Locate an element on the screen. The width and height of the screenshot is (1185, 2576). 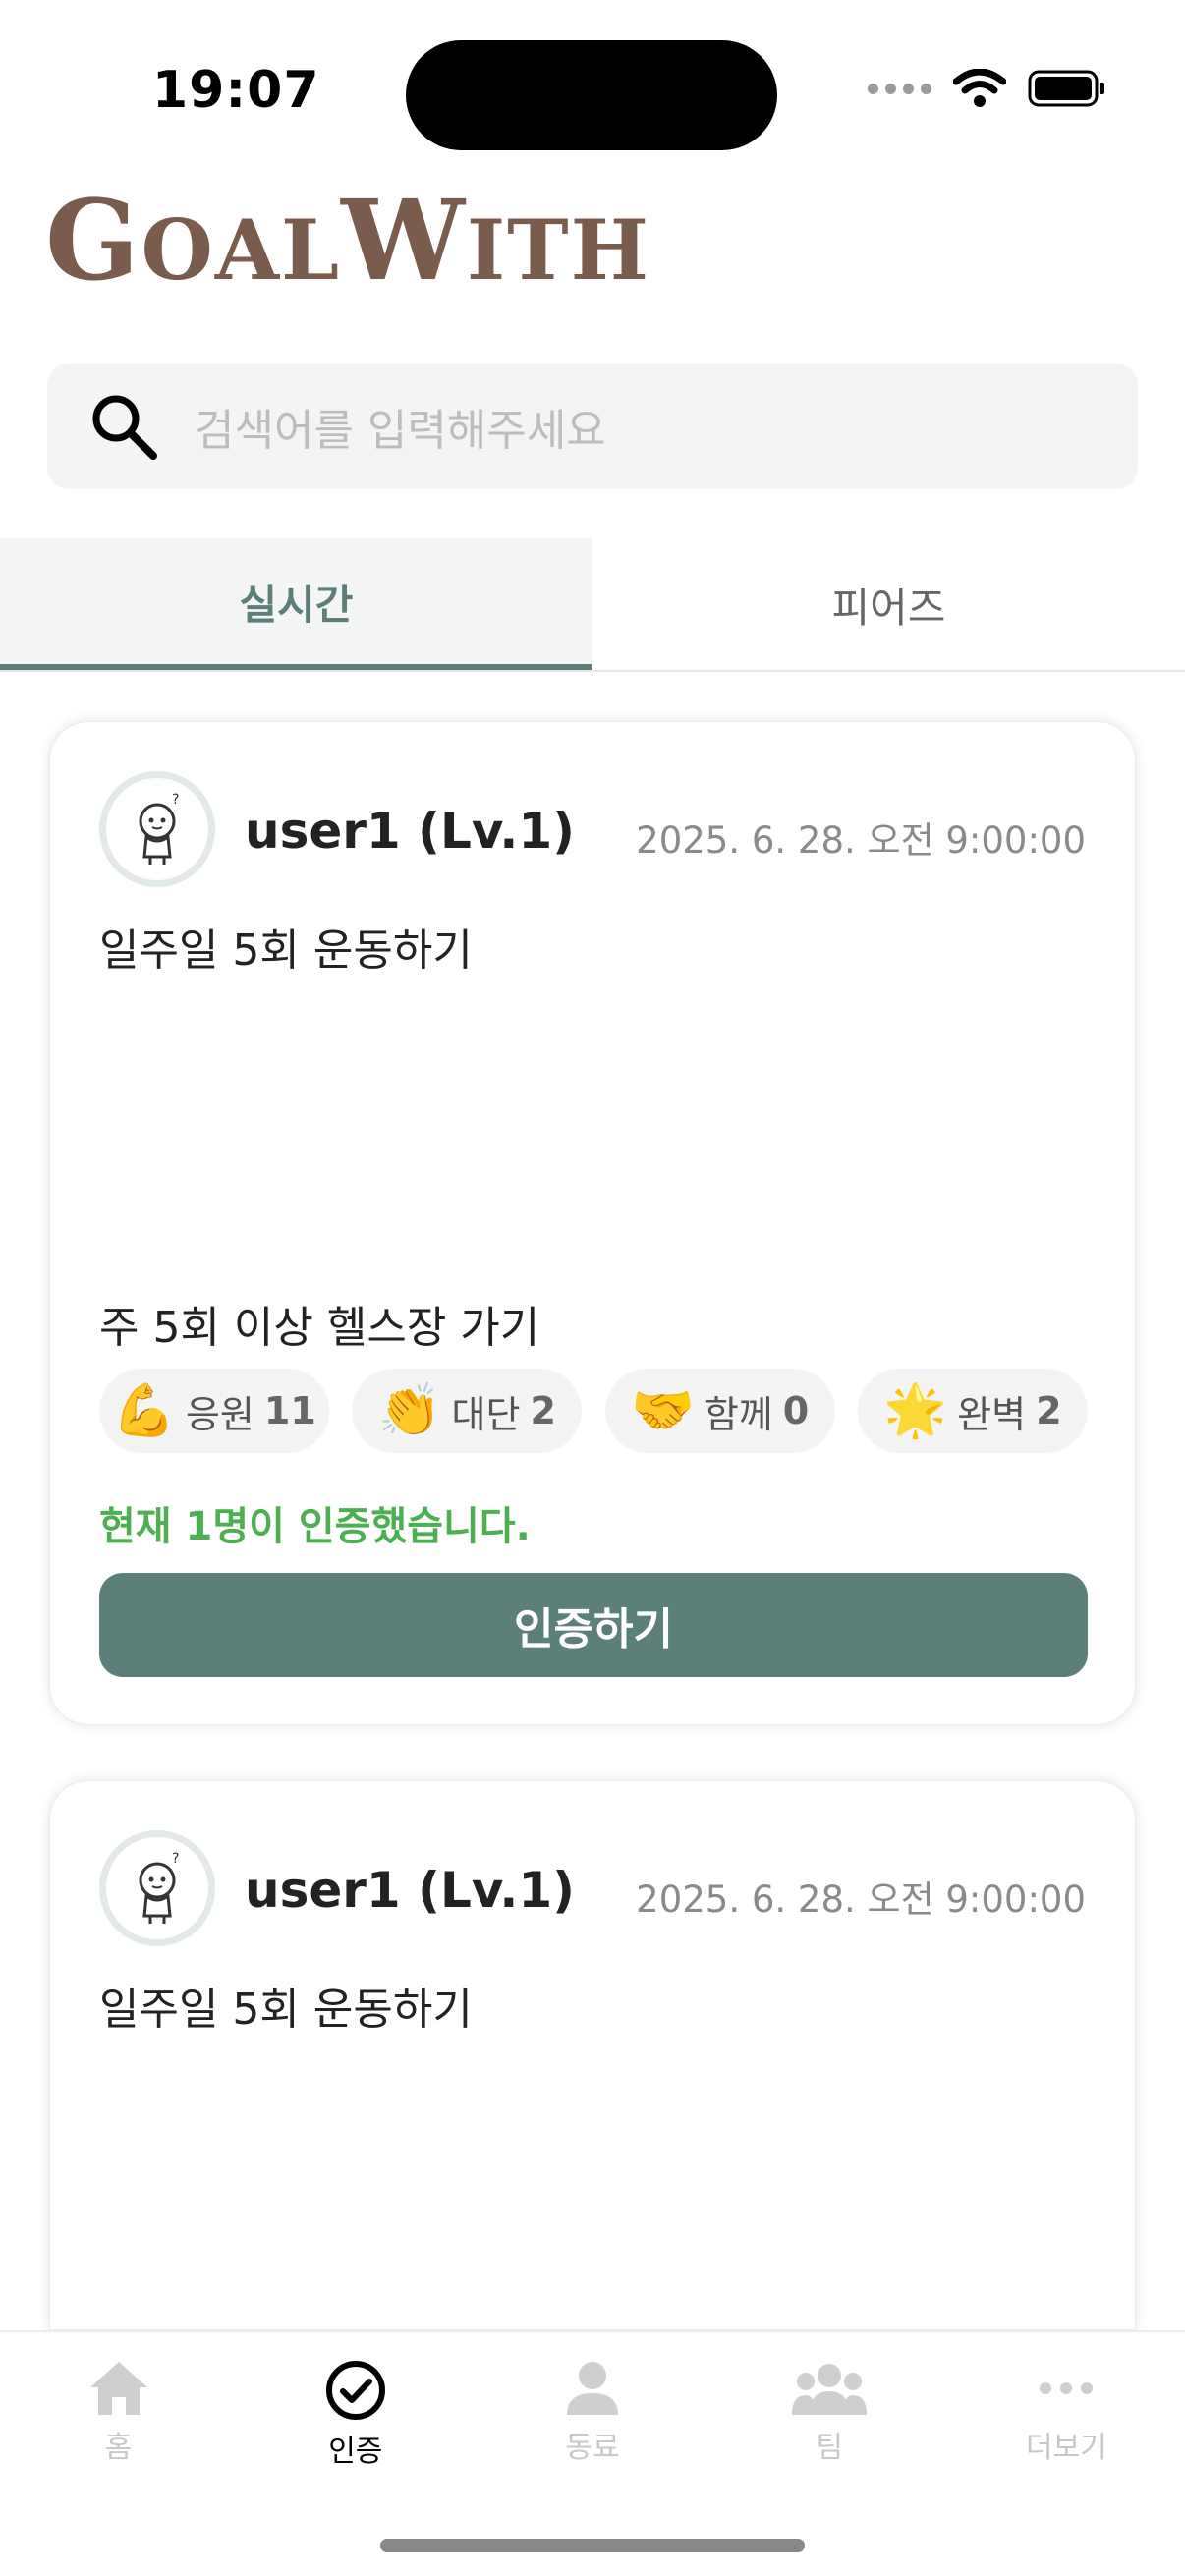
check-circle-icon is located at coordinates (355, 2390).